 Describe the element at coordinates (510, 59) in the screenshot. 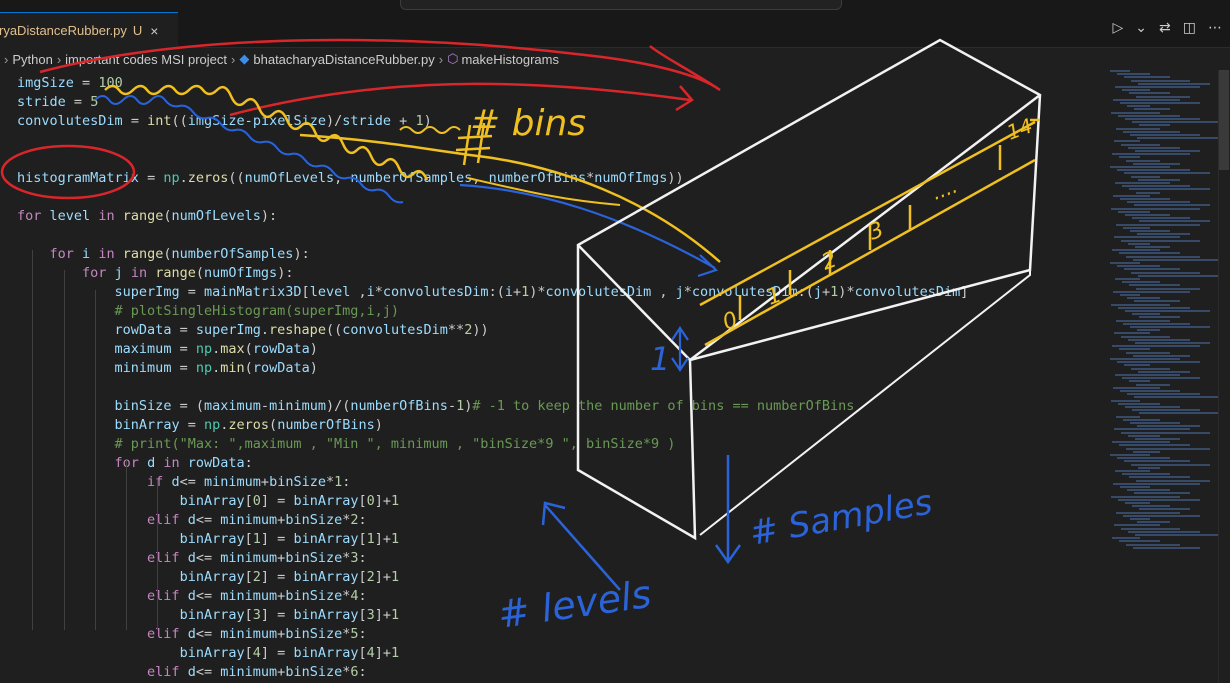

I see `breadcrumb-item-function: makeHistograms` at that location.